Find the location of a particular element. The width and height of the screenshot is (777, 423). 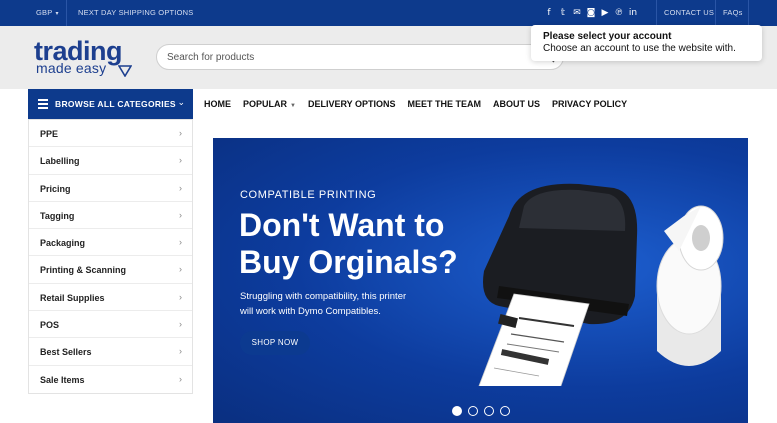

shipping-options-link: NEXT DAY SHIPPING OPTIONS is located at coordinates (135, 12).